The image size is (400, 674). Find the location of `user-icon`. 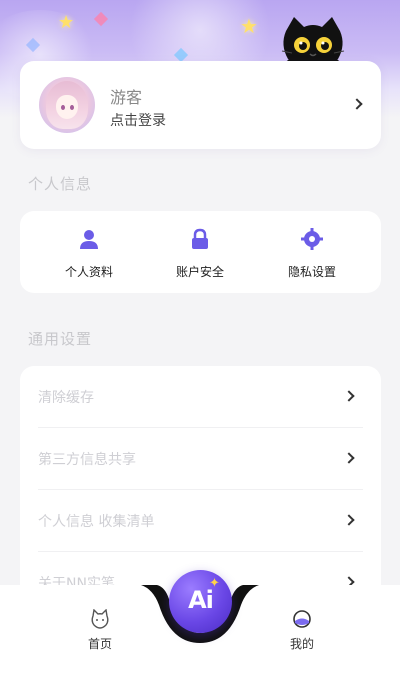

user-icon is located at coordinates (89, 239).